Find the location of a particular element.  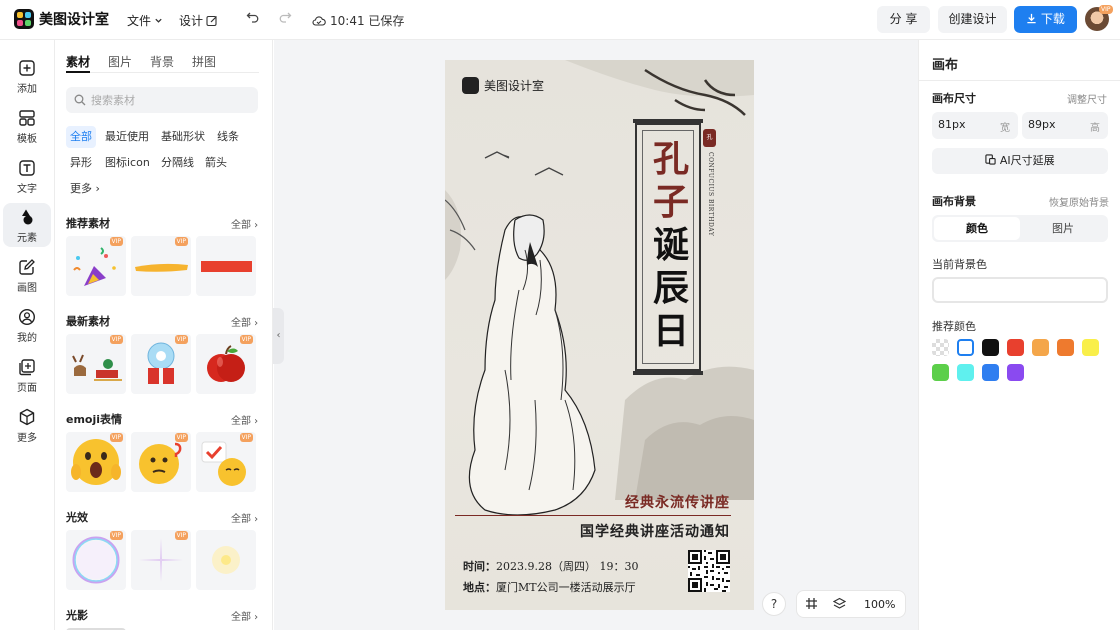

thumb-star-glare: VIP is located at coordinates (161, 560).